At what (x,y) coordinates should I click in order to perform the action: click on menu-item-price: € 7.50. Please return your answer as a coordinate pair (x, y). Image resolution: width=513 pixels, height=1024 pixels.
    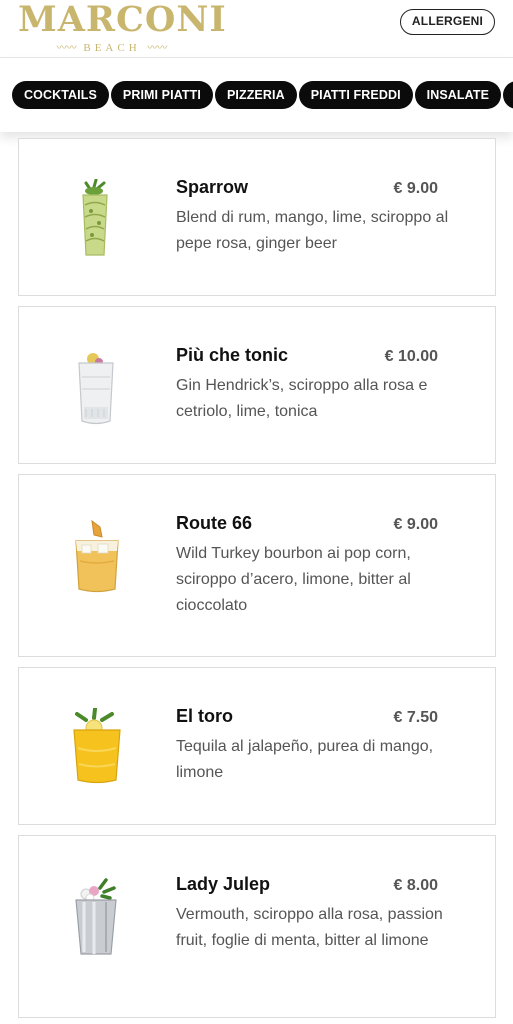
    Looking at the image, I should click on (415, 717).